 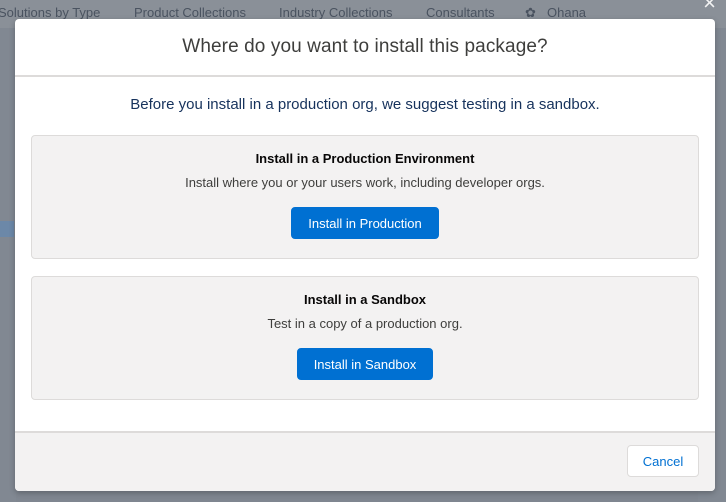 I want to click on nav-item-consultants: Consultants, so click(x=460, y=12).